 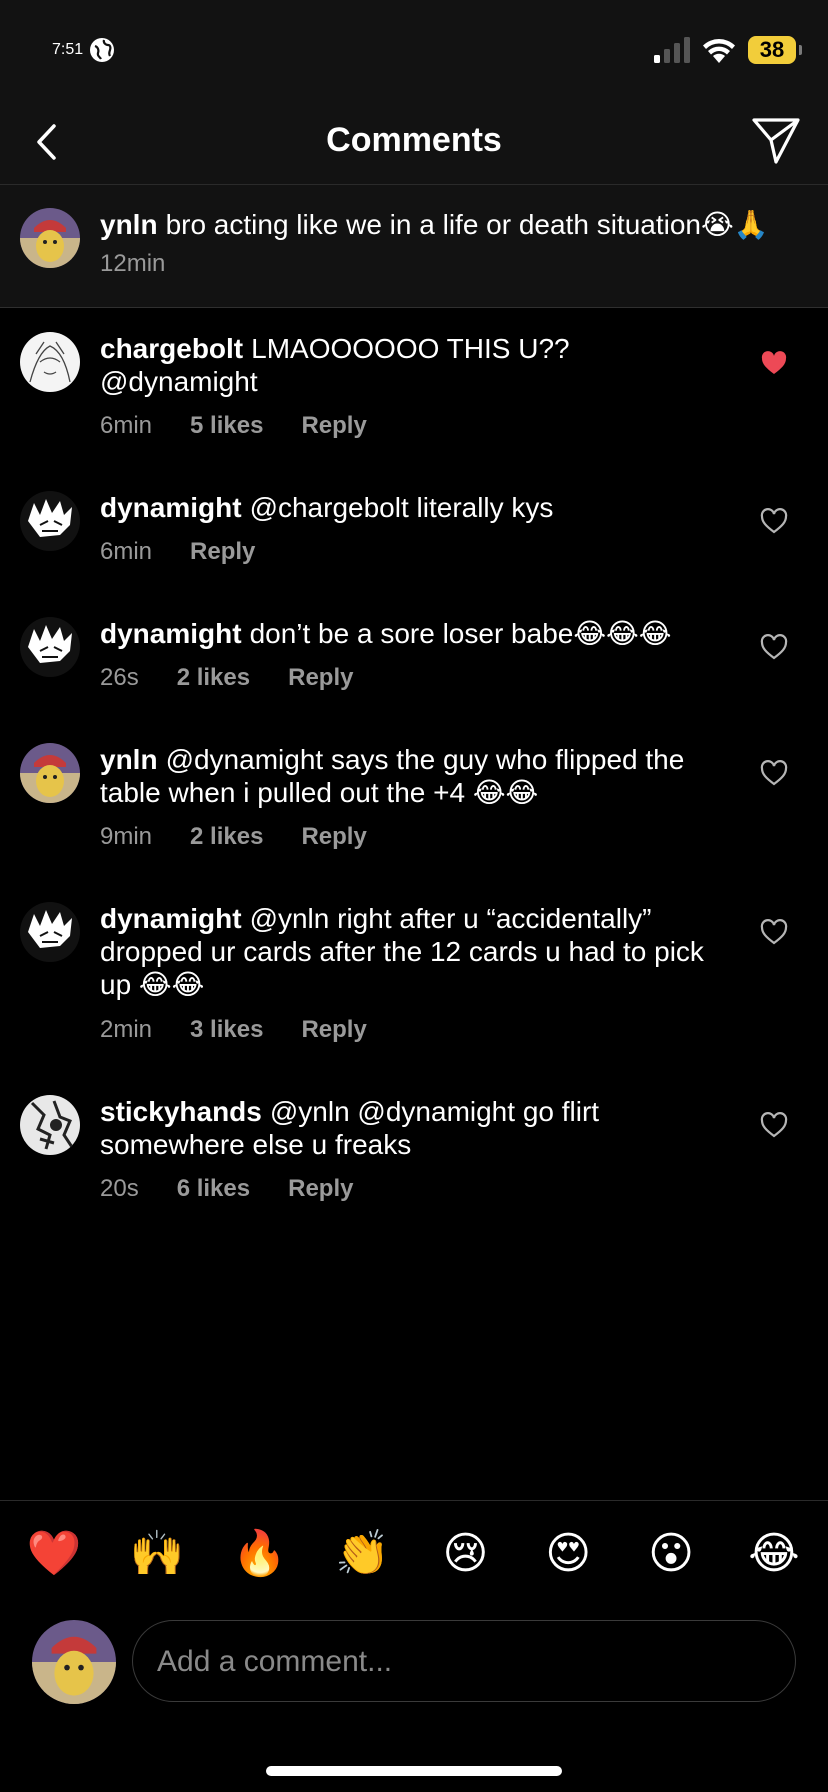 What do you see at coordinates (414, 140) in the screenshot?
I see `page-title: Comments` at bounding box center [414, 140].